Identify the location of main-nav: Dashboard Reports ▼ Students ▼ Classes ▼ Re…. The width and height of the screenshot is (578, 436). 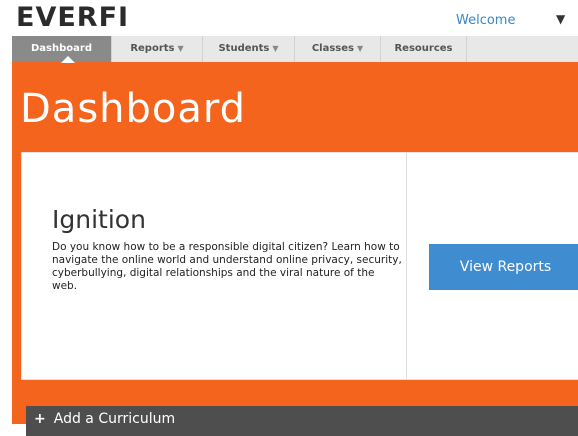
(295, 49).